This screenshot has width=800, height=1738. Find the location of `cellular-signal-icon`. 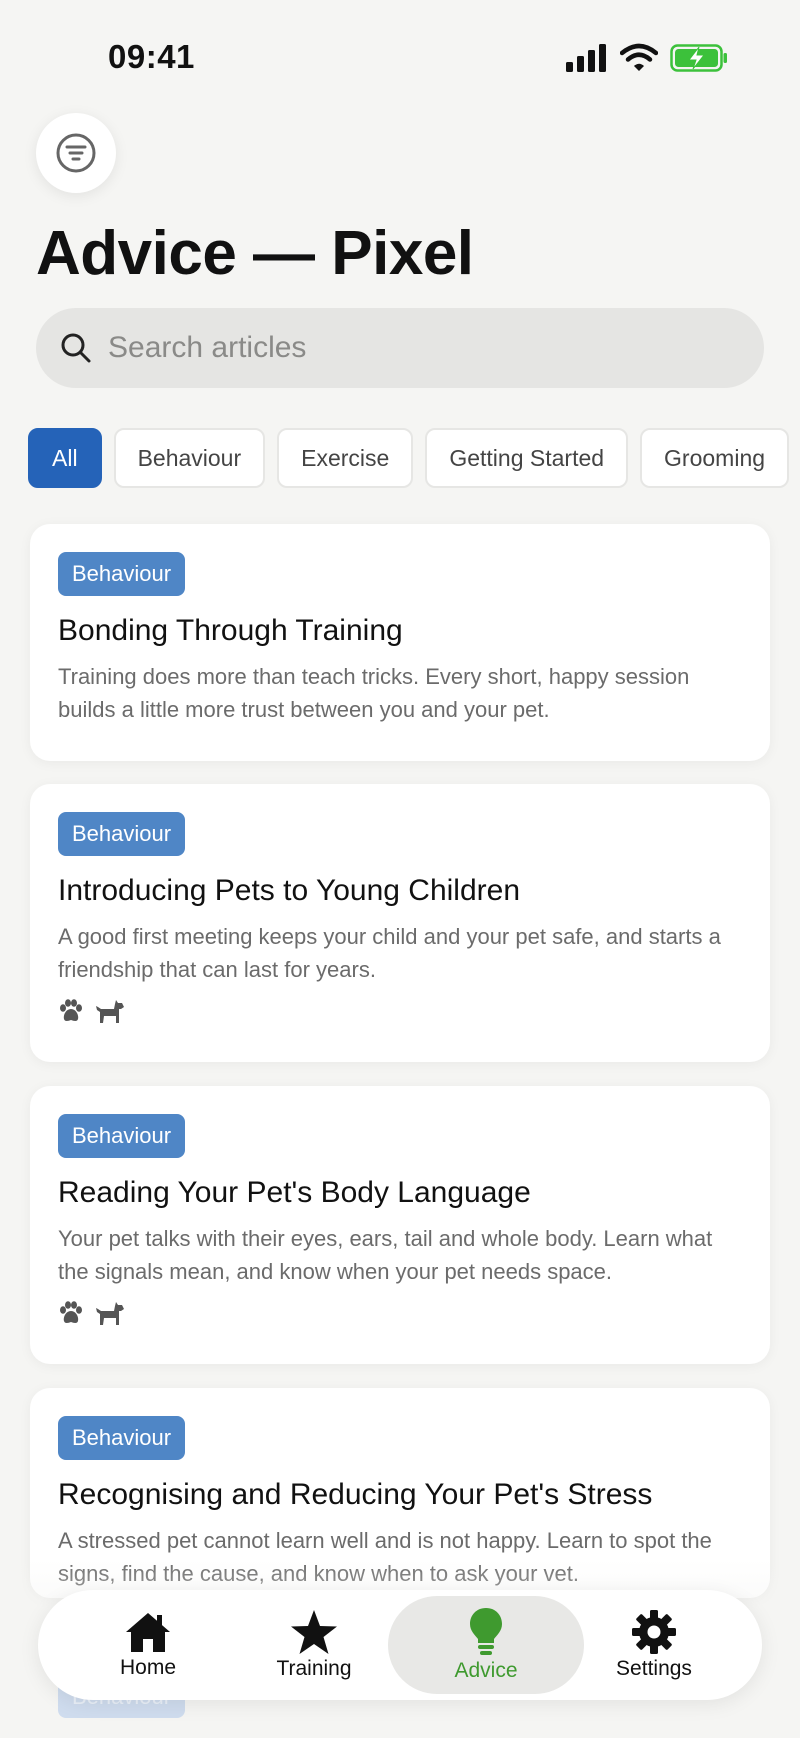

cellular-signal-icon is located at coordinates (586, 58).